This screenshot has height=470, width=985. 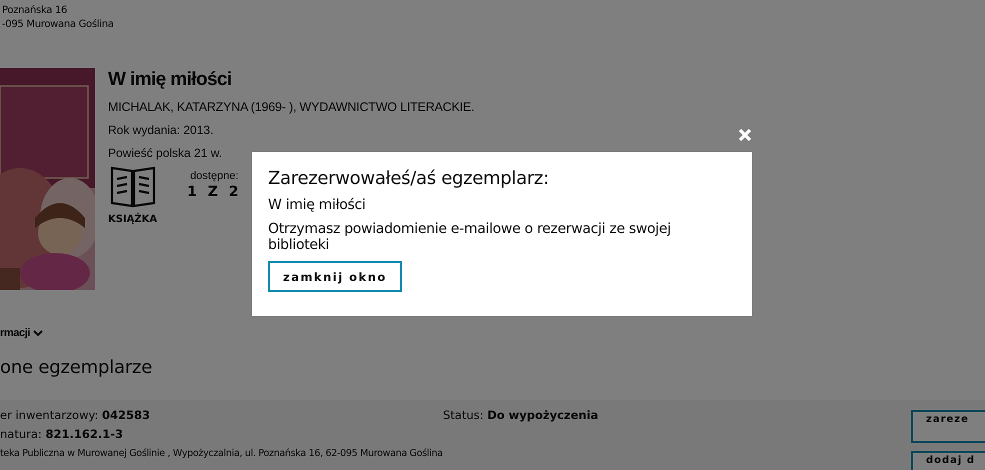 What do you see at coordinates (214, 192) in the screenshot?
I see `availability-count: 1 Z 2` at bounding box center [214, 192].